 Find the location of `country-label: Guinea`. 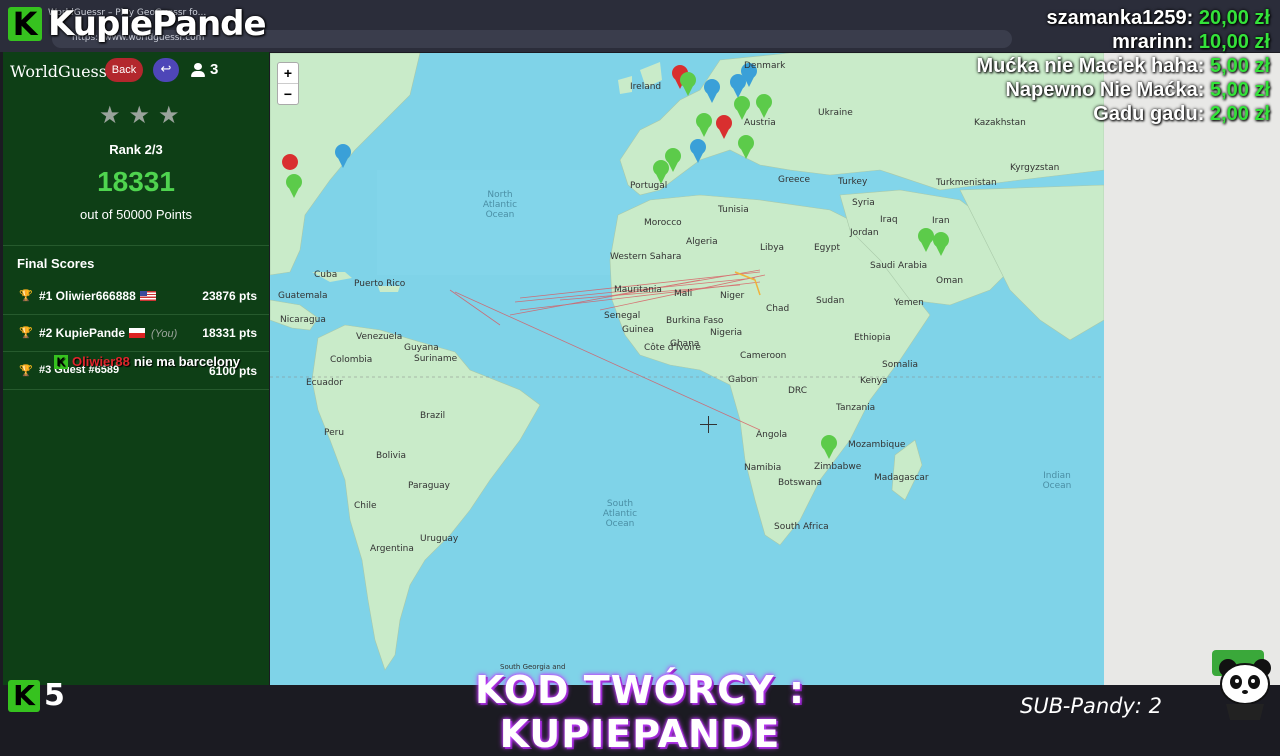

country-label: Guinea is located at coordinates (638, 330).